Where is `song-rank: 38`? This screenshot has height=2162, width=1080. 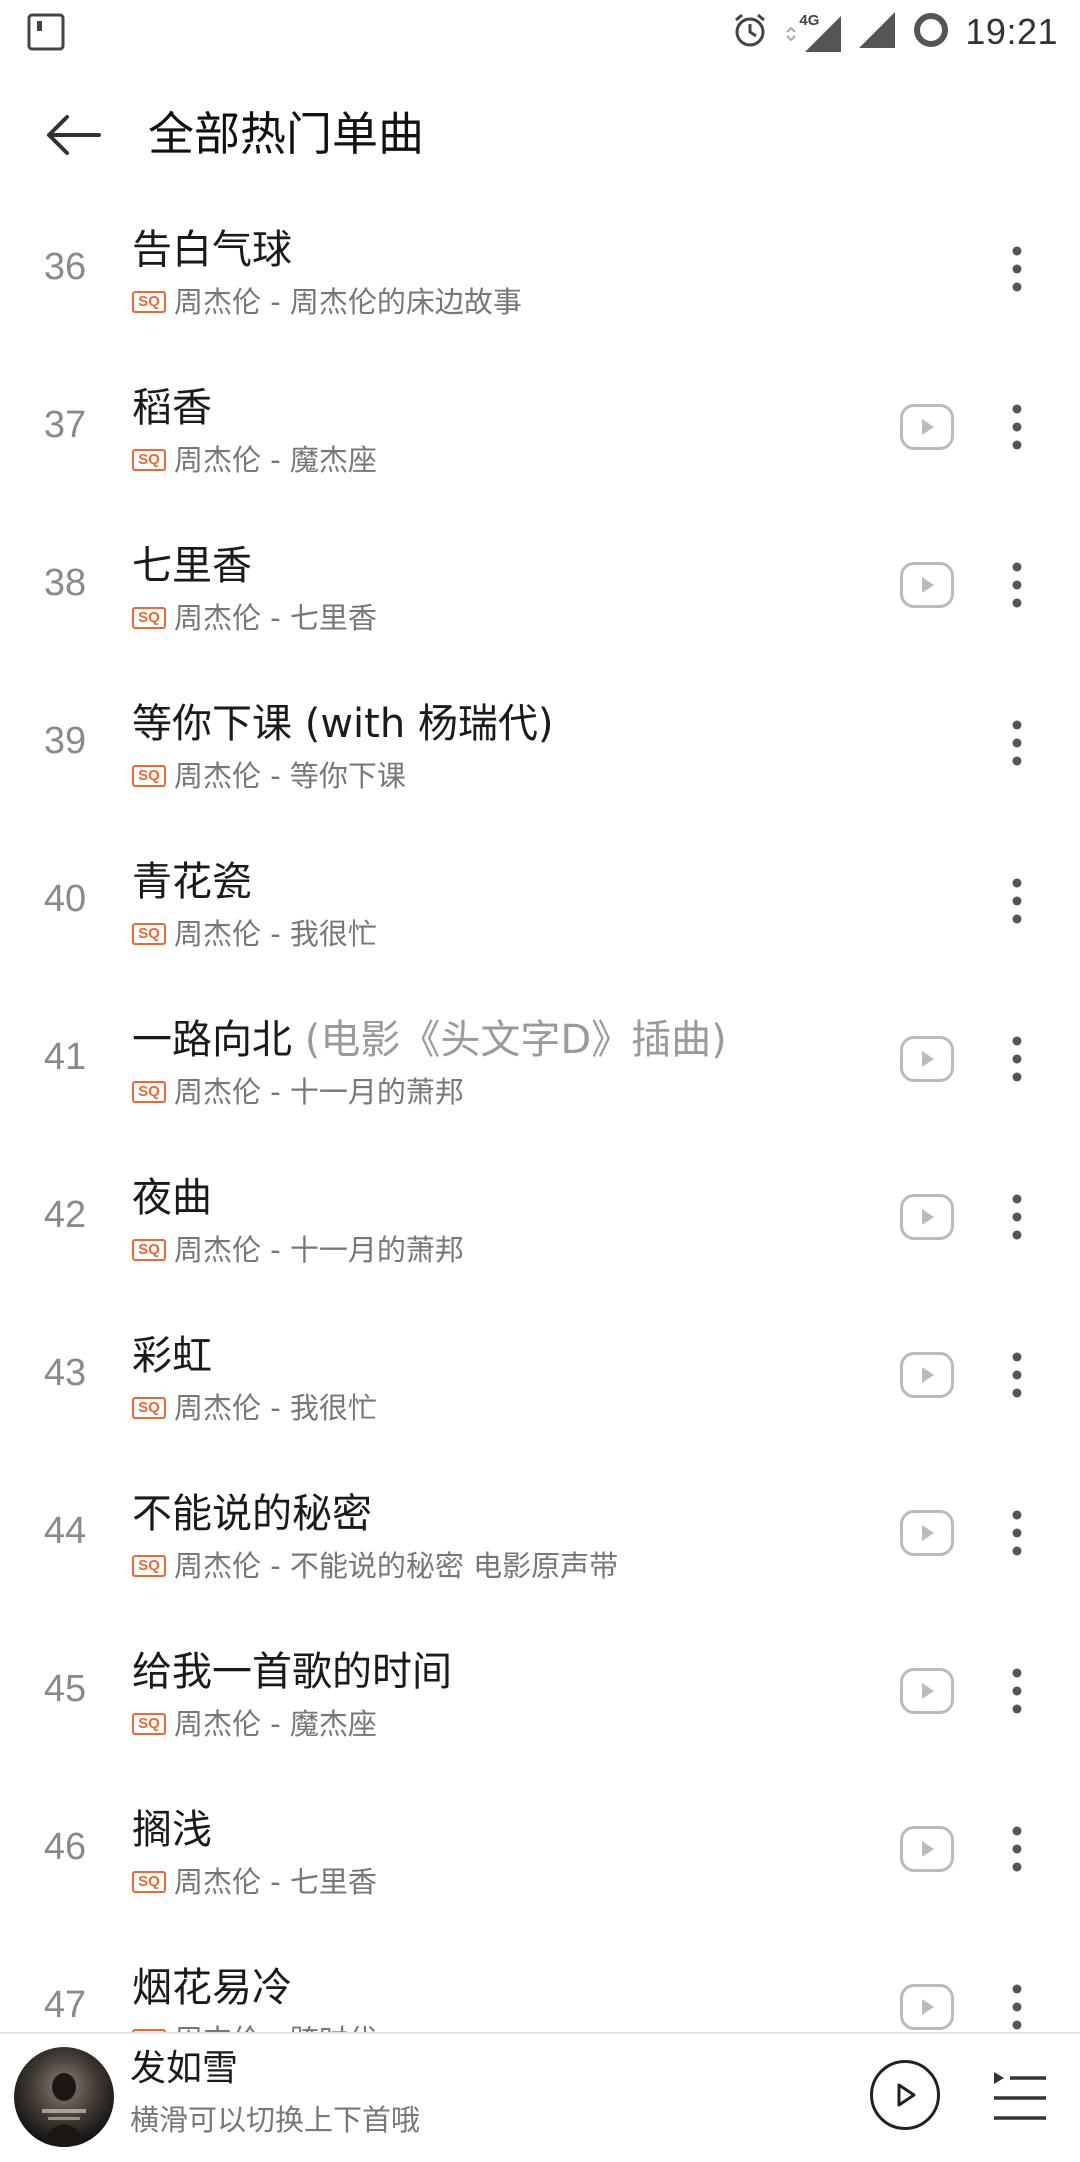
song-rank: 38 is located at coordinates (65, 582).